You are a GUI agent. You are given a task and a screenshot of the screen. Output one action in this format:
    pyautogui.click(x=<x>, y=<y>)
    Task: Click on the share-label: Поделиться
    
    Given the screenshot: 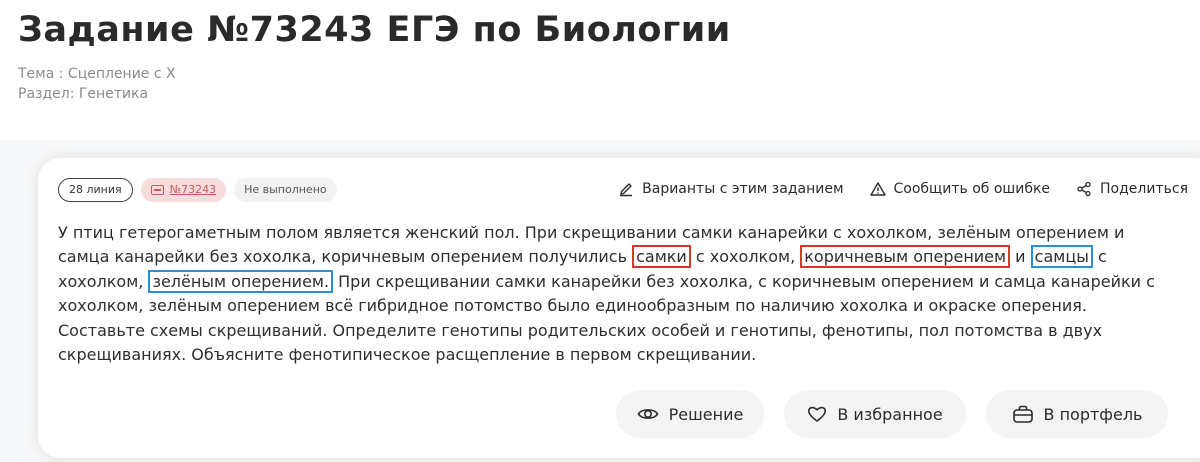 What is the action you would take?
    pyautogui.click(x=1144, y=189)
    